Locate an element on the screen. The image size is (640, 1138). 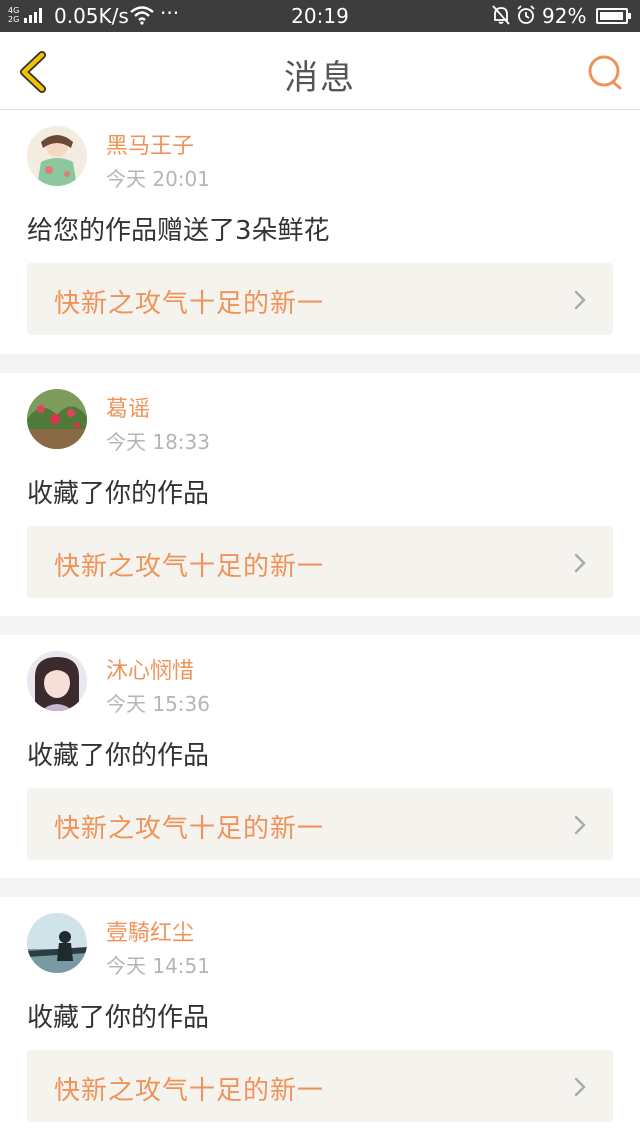
page-title: 消息 is located at coordinates (320, 78).